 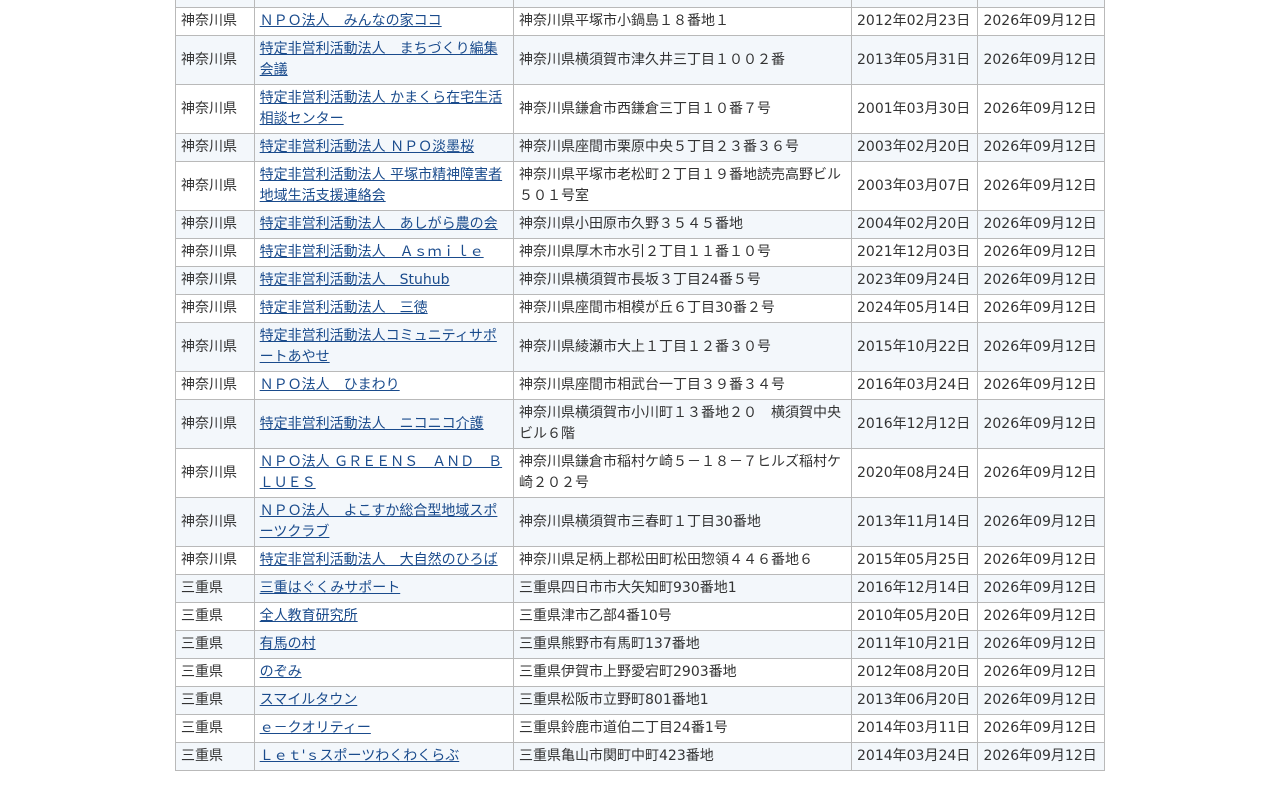 What do you see at coordinates (309, 700) in the screenshot?
I see `organization-link: スマイルタウン` at bounding box center [309, 700].